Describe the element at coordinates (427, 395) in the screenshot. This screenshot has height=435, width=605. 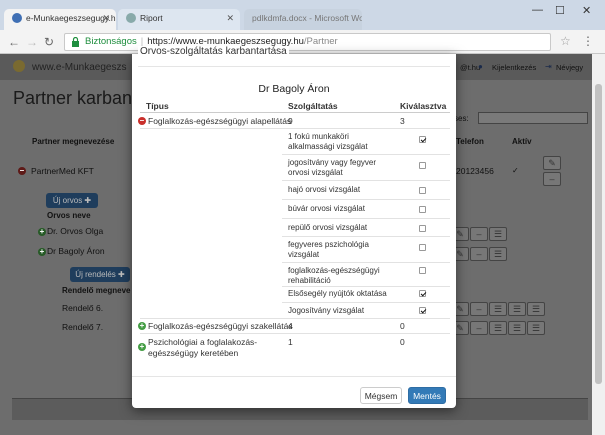
I see `save-button: Mentés` at that location.